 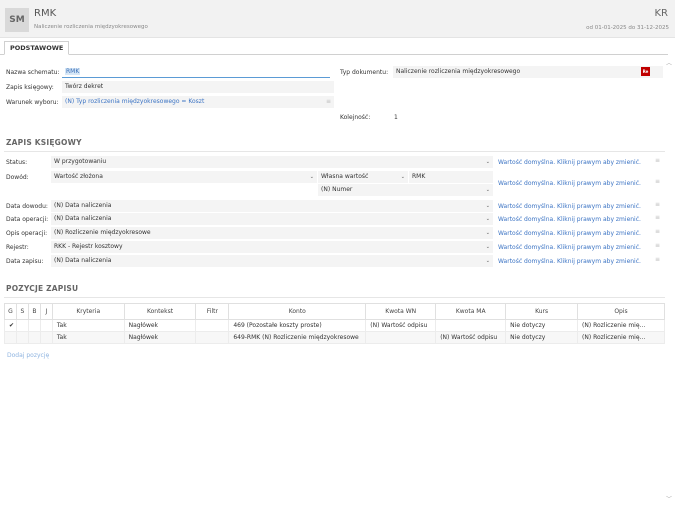 I want to click on proof-number-select: (N) Numer ⌄, so click(x=405, y=190).